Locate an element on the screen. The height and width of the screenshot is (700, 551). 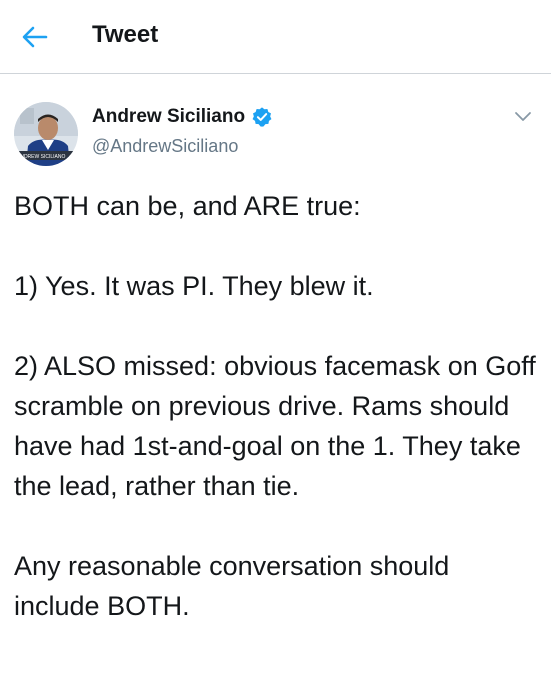
tweet-menu-button is located at coordinates (523, 116).